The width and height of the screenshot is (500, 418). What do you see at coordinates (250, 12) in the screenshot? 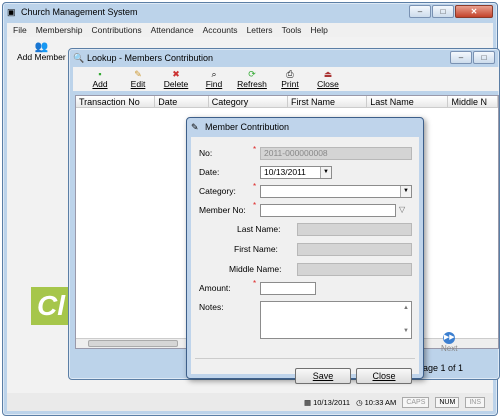
I see `main-titlebar: ▣ Church Management System – □ ✕` at bounding box center [250, 12].